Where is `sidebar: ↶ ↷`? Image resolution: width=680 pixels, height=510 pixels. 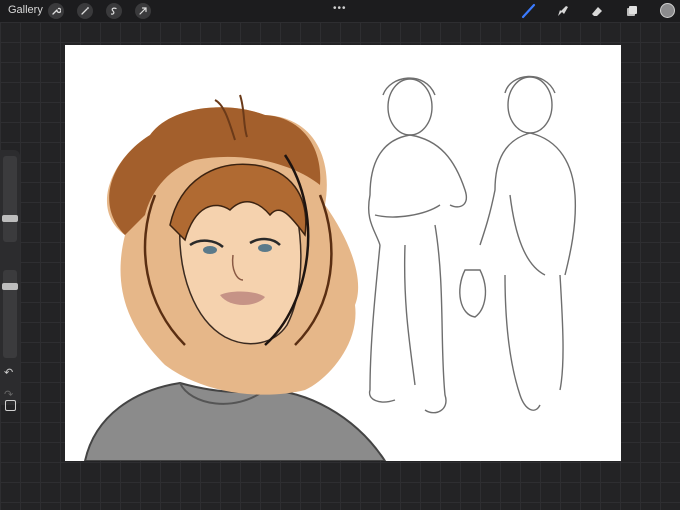 sidebar: ↶ ↷ is located at coordinates (10, 280).